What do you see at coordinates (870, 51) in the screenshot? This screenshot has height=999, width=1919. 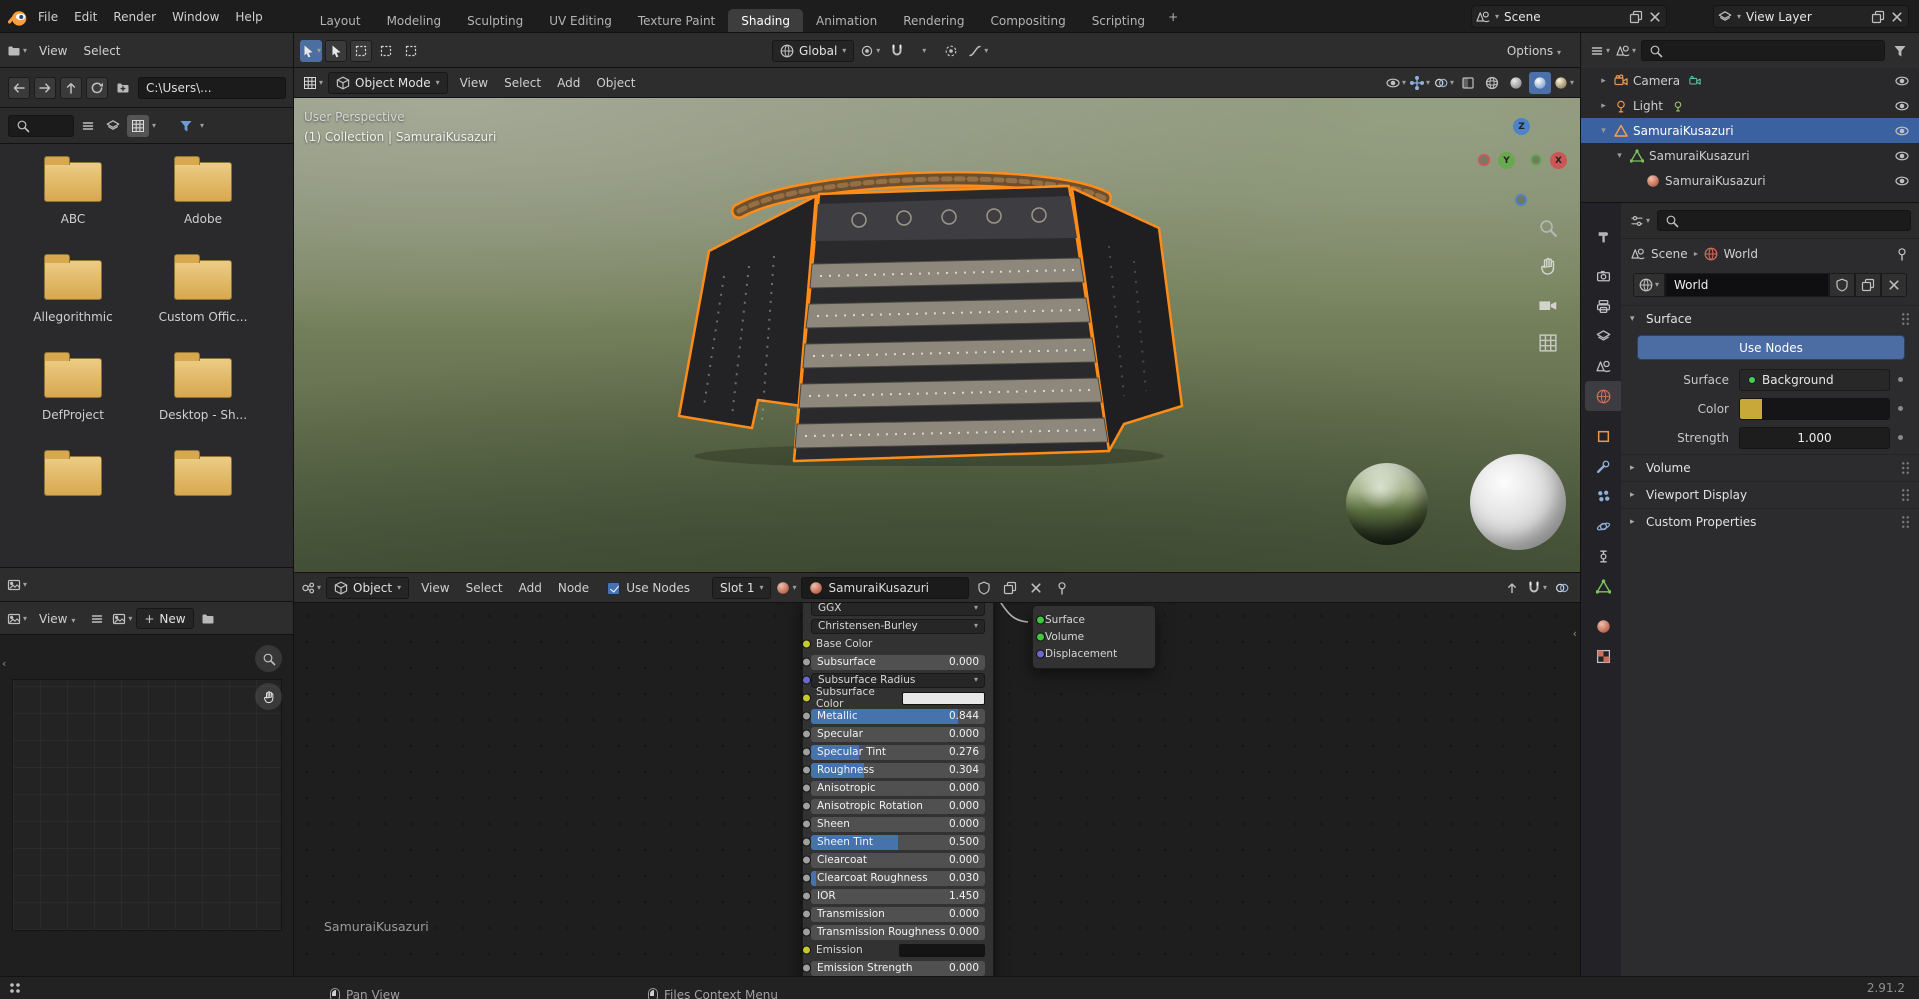 I see `pivot-point-button: ▾` at bounding box center [870, 51].